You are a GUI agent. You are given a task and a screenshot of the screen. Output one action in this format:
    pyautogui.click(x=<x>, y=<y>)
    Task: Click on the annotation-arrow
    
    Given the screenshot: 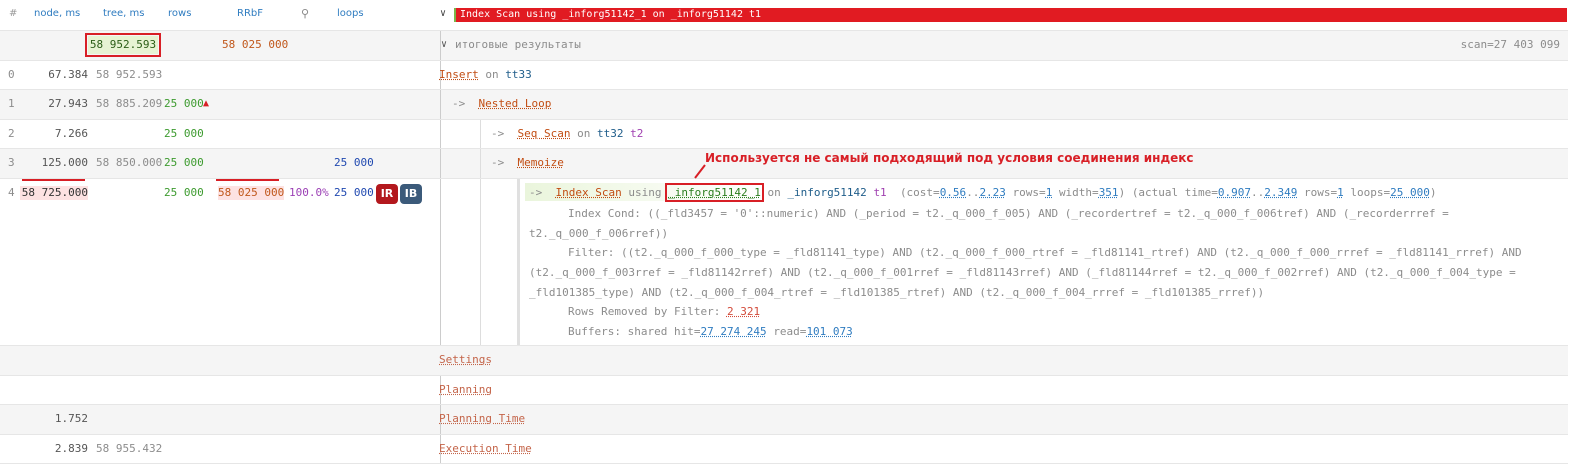 What is the action you would take?
    pyautogui.click(x=700, y=171)
    